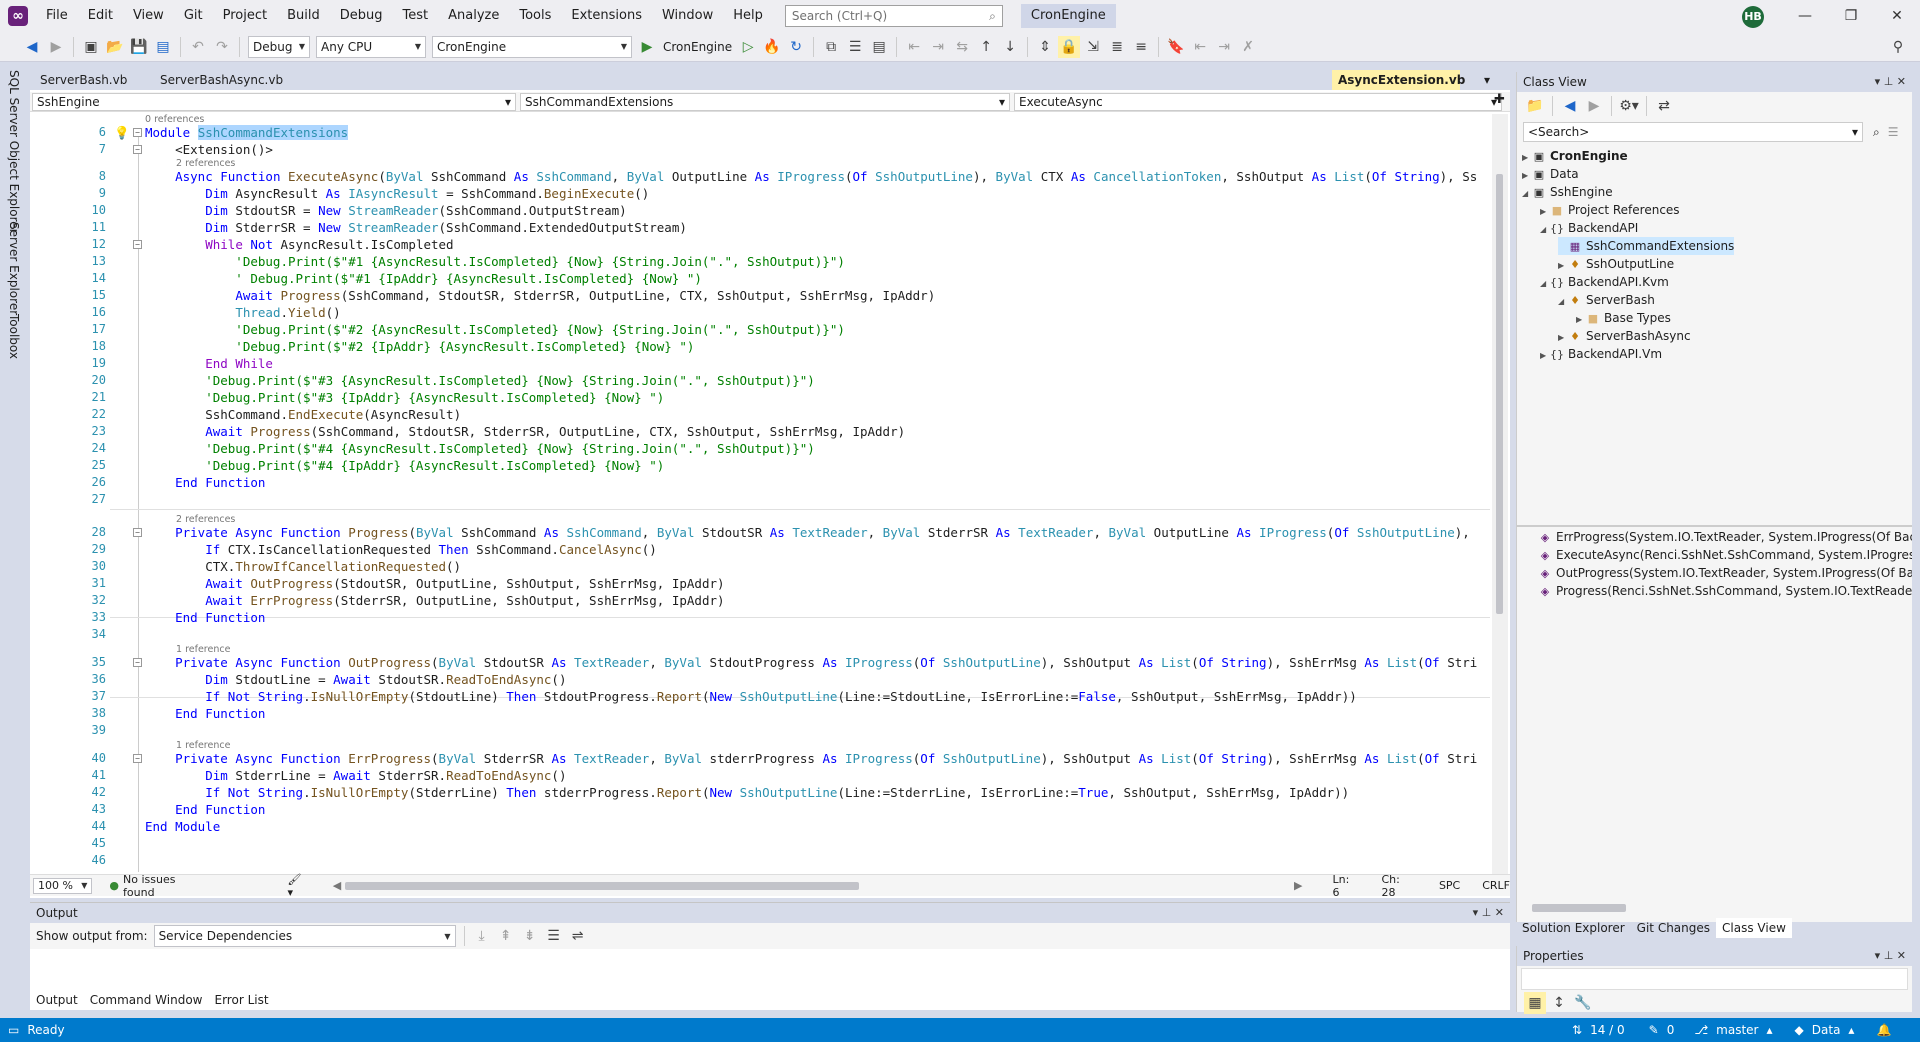 This screenshot has height=1042, width=1920. I want to click on tab-overflow-chevron-down-icon: ▾, so click(1487, 80).